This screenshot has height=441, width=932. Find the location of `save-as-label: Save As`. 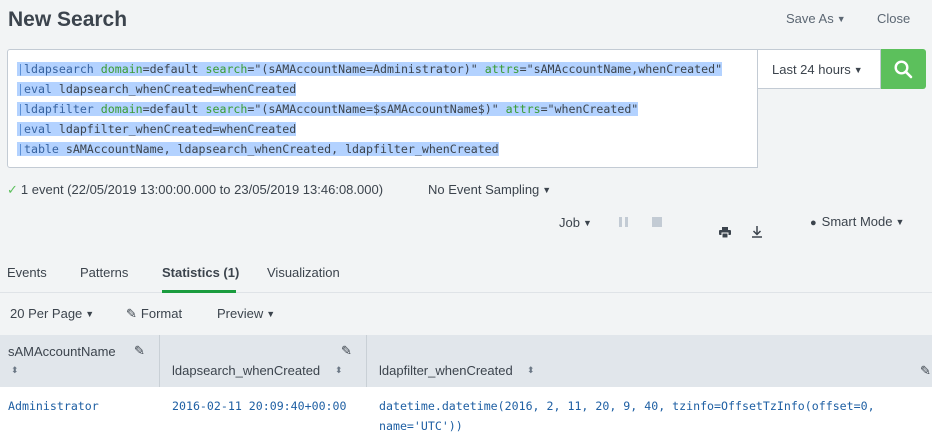

save-as-label: Save As is located at coordinates (810, 18).